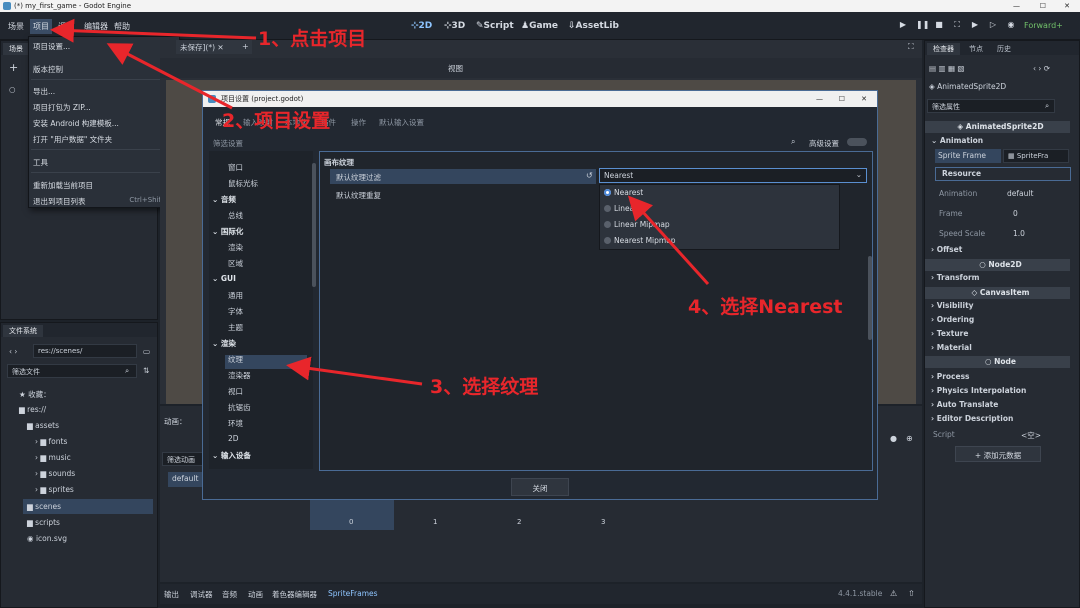 Image resolution: width=1080 pixels, height=608 pixels. I want to click on annotation-step-3: 3、选择纹理, so click(484, 387).